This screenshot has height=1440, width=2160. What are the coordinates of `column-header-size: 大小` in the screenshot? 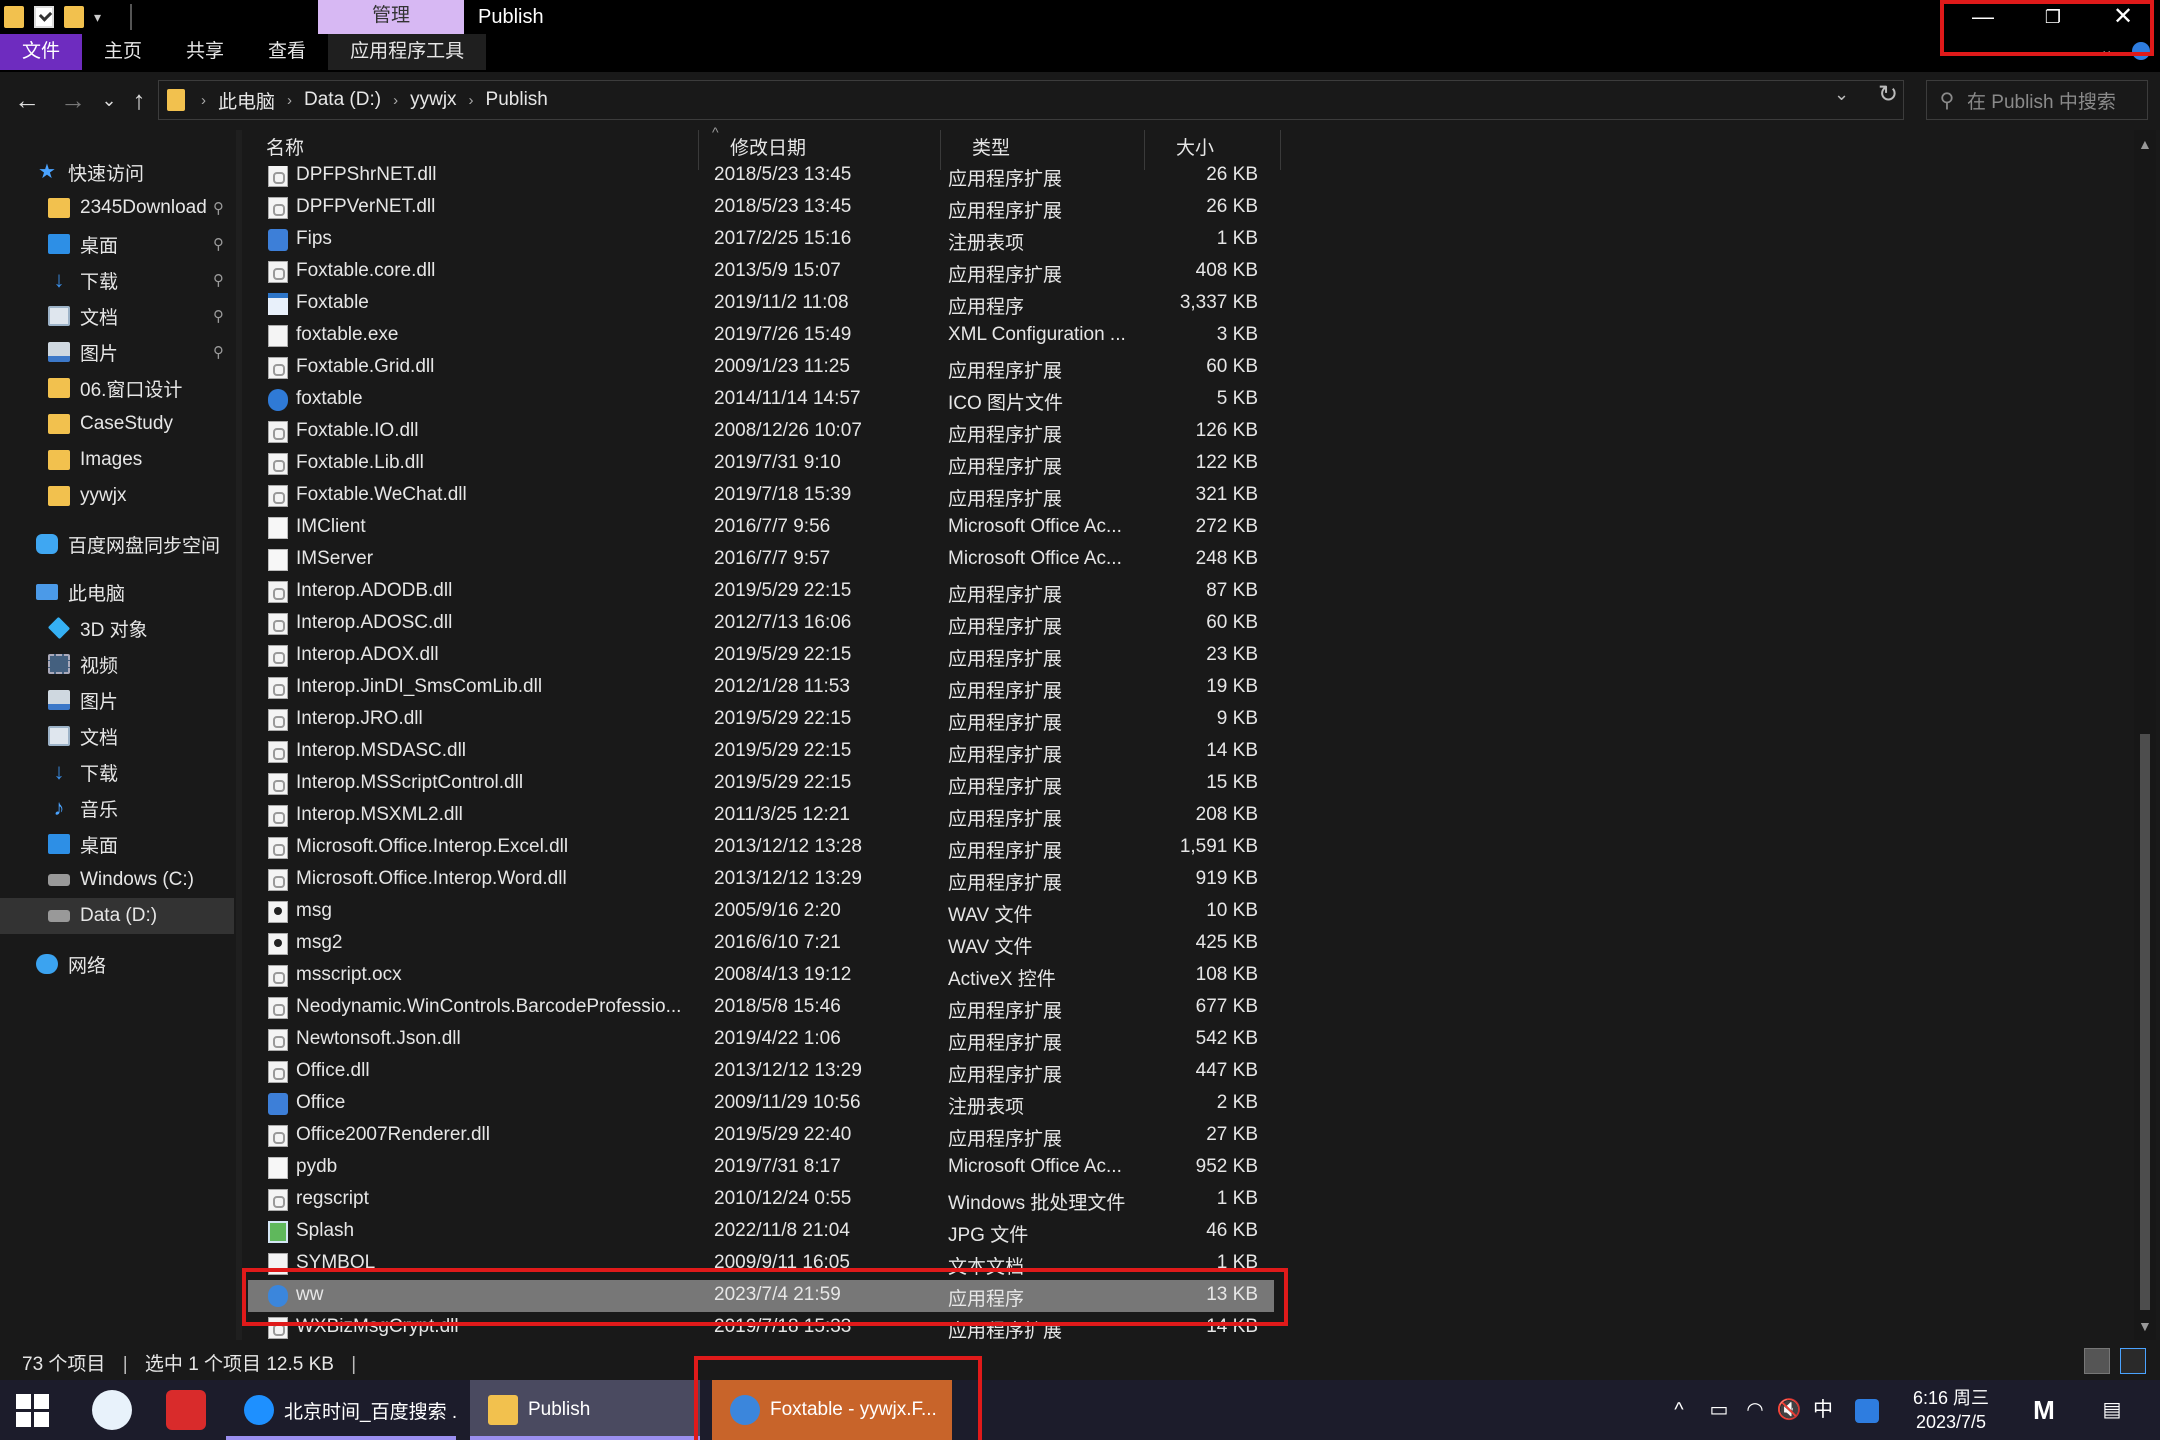 It's located at (1216, 147).